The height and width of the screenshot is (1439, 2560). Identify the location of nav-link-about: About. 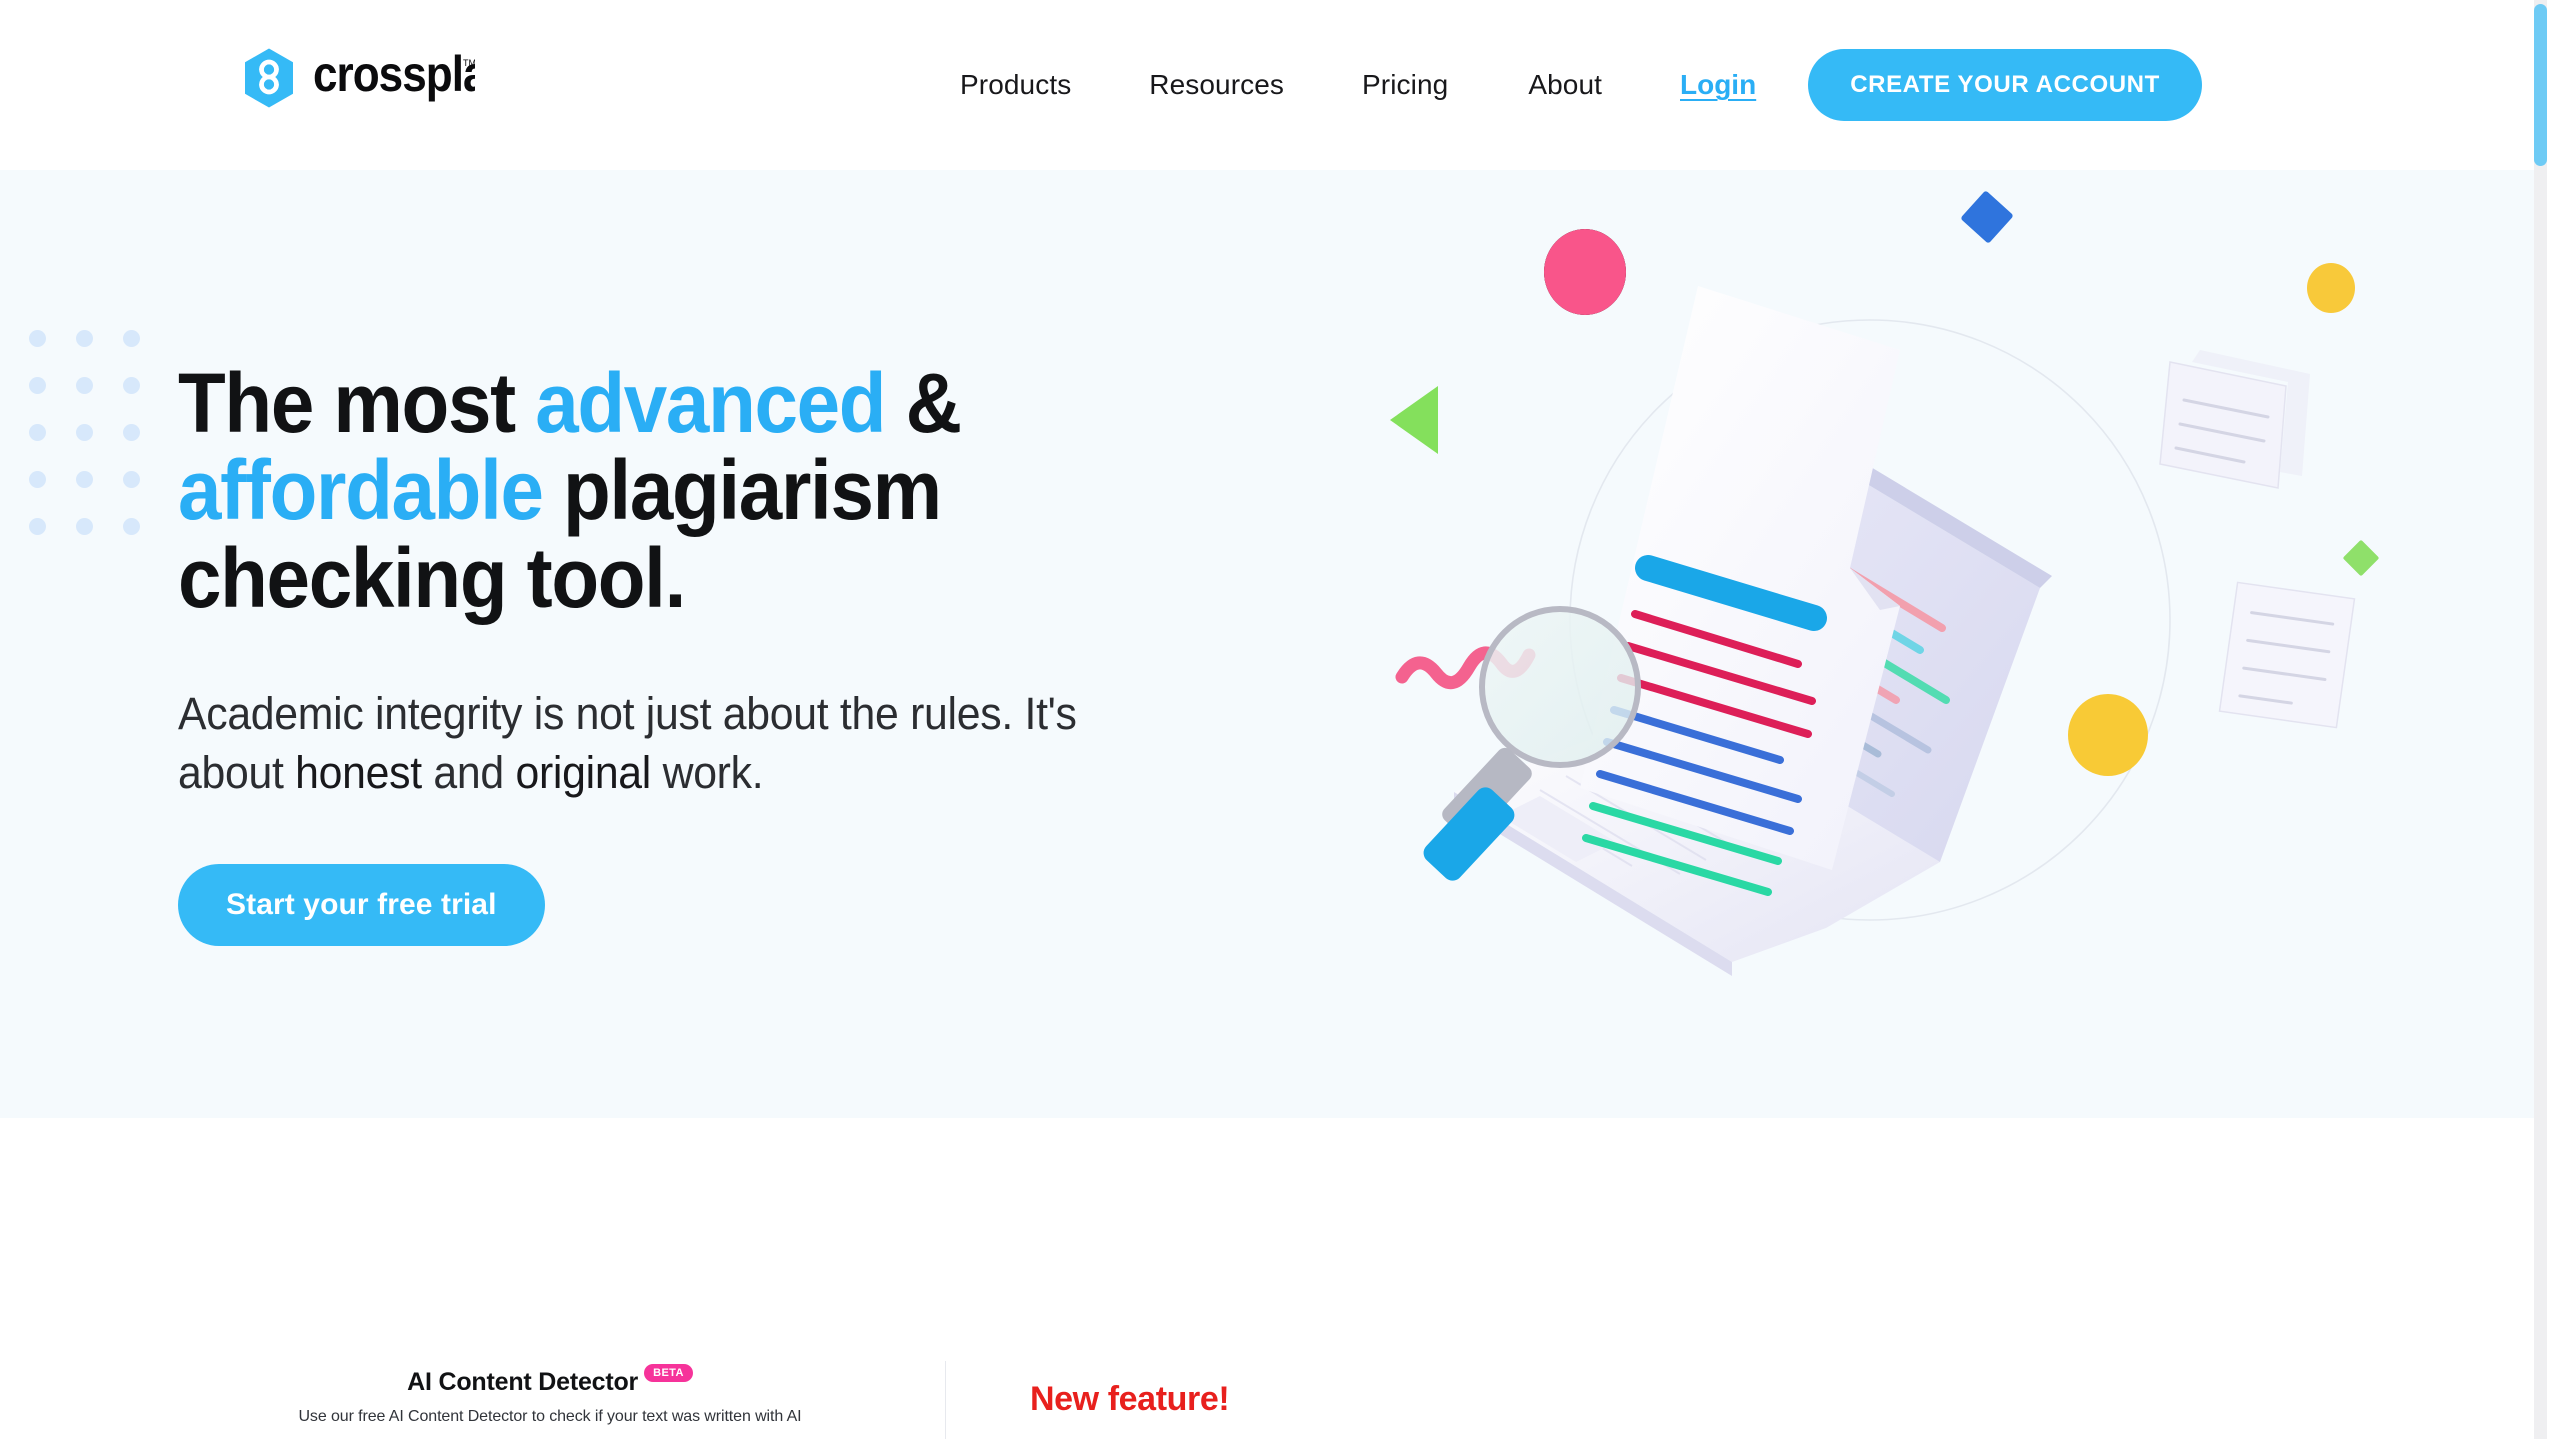
(1565, 85).